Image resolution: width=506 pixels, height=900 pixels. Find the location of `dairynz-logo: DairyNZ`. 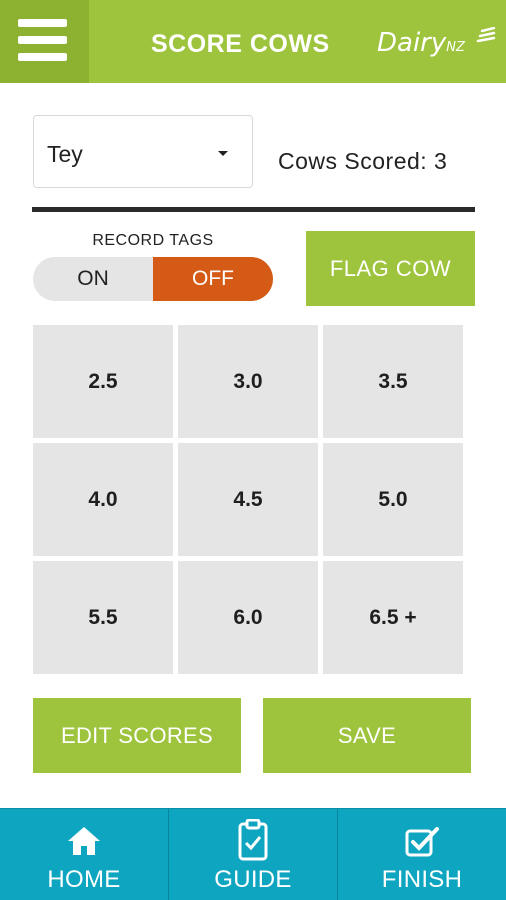

dairynz-logo: DairyNZ is located at coordinates (421, 43).